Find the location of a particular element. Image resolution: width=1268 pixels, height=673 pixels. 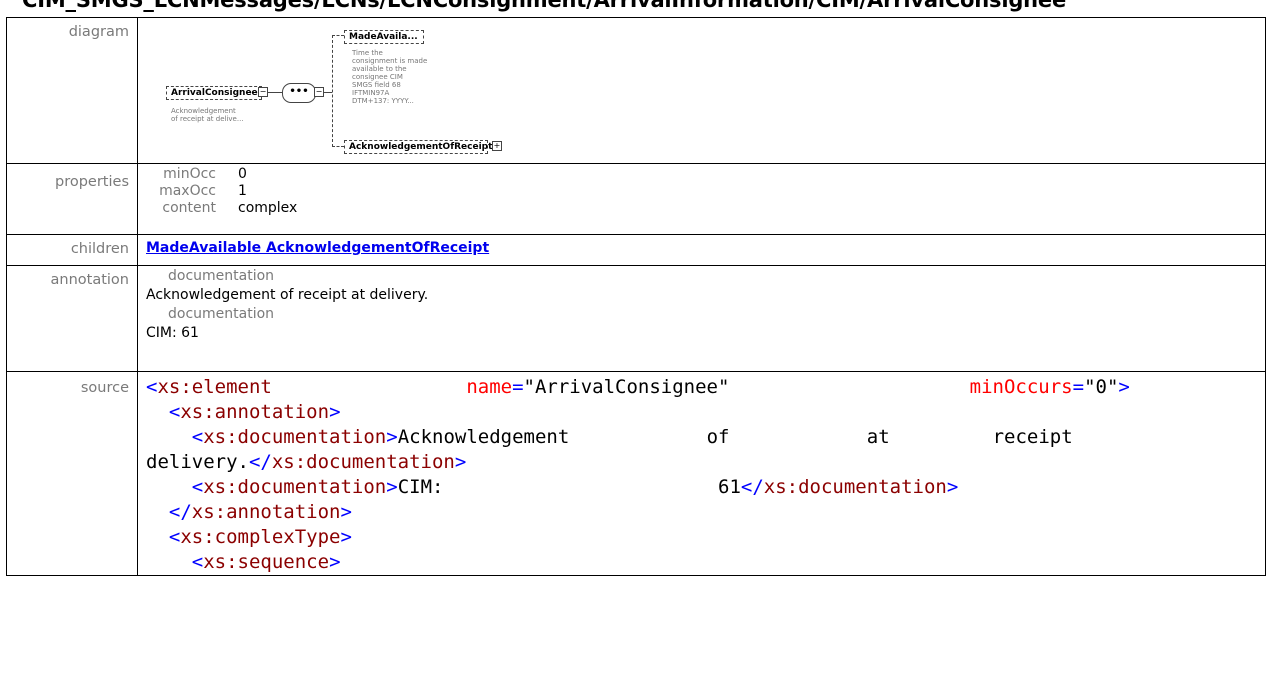

sequence-collapse-icon: − is located at coordinates (319, 92).